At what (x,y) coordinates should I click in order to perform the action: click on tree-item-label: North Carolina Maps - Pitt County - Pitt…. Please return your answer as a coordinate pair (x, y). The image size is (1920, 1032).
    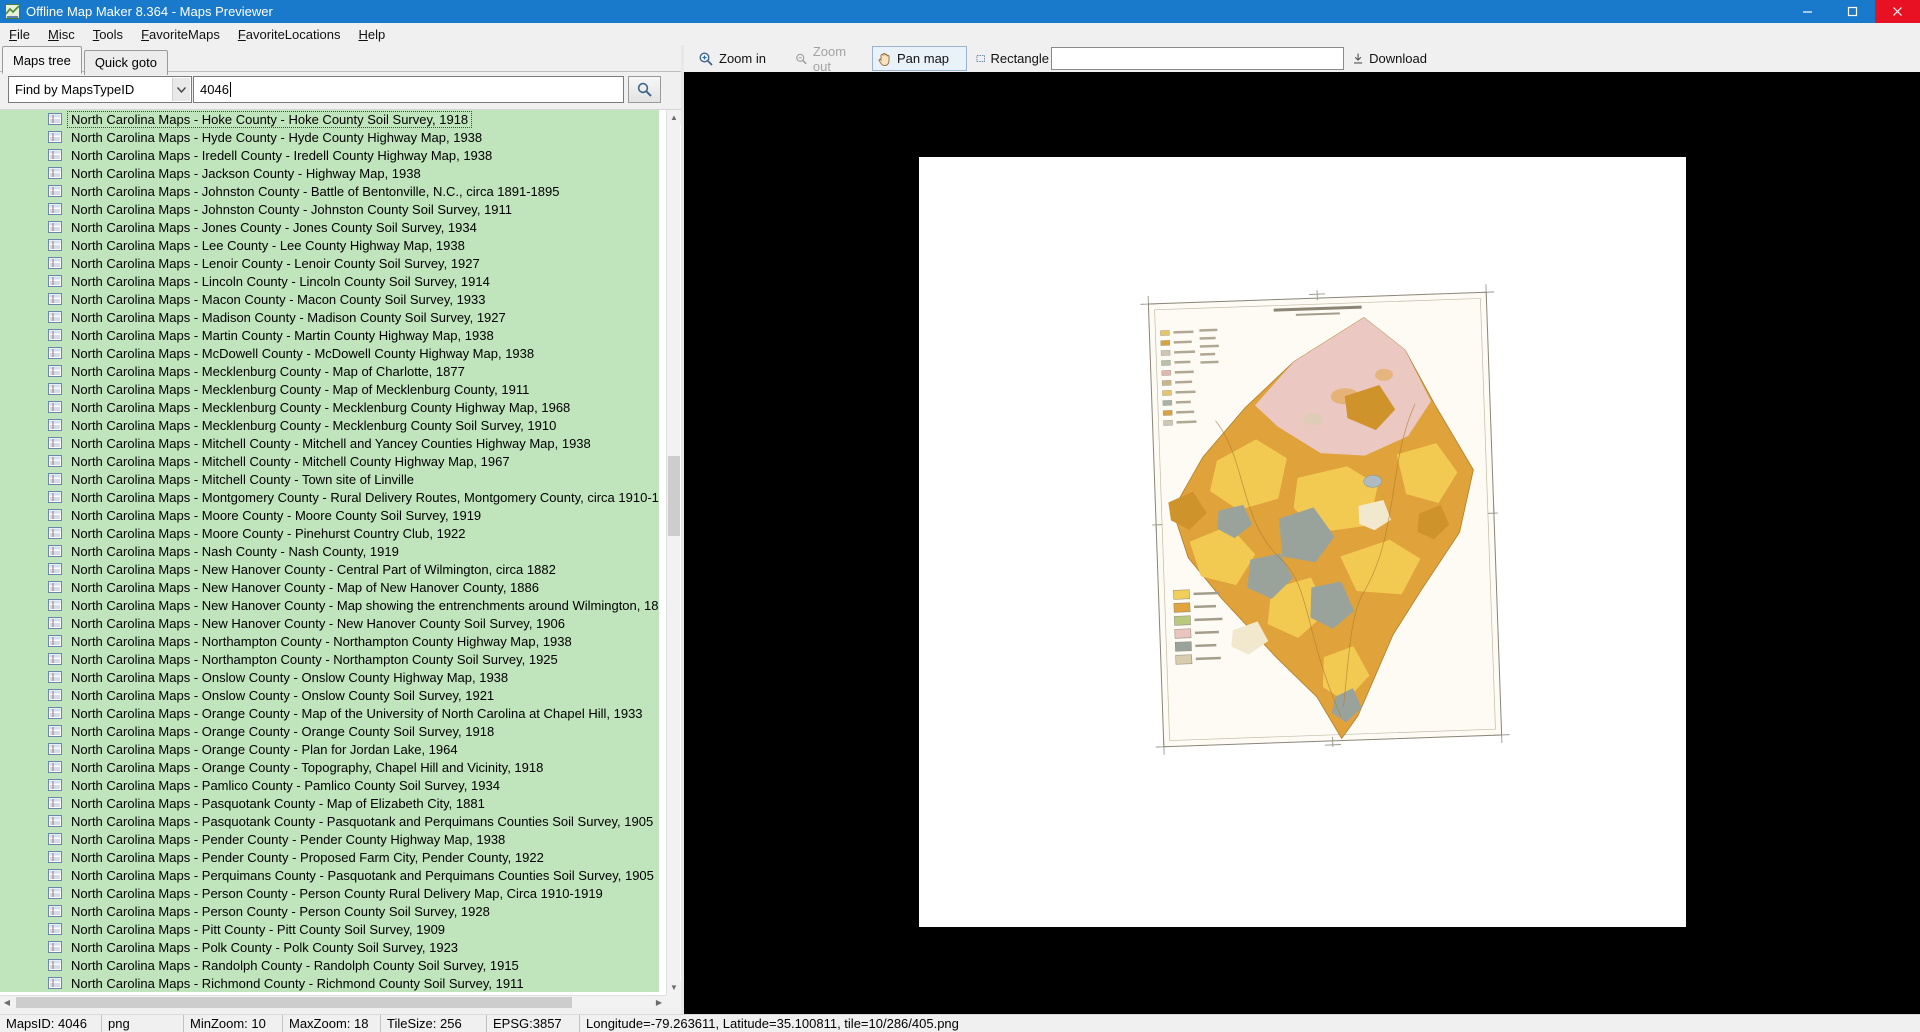
    Looking at the image, I should click on (258, 929).